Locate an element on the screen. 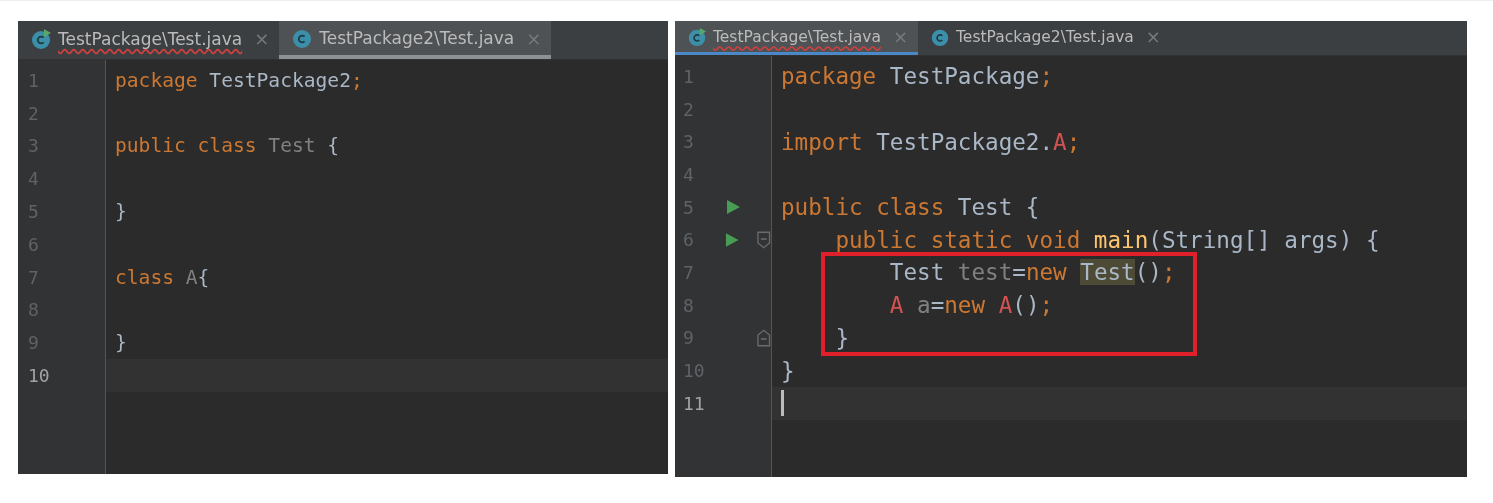 The height and width of the screenshot is (503, 1493). code-line: package TestPackage; is located at coordinates (917, 76).